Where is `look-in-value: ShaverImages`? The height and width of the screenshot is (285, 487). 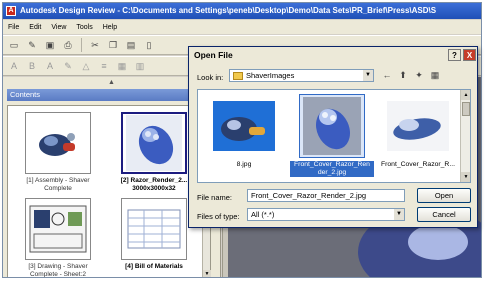 look-in-value: ShaverImages is located at coordinates (270, 75).